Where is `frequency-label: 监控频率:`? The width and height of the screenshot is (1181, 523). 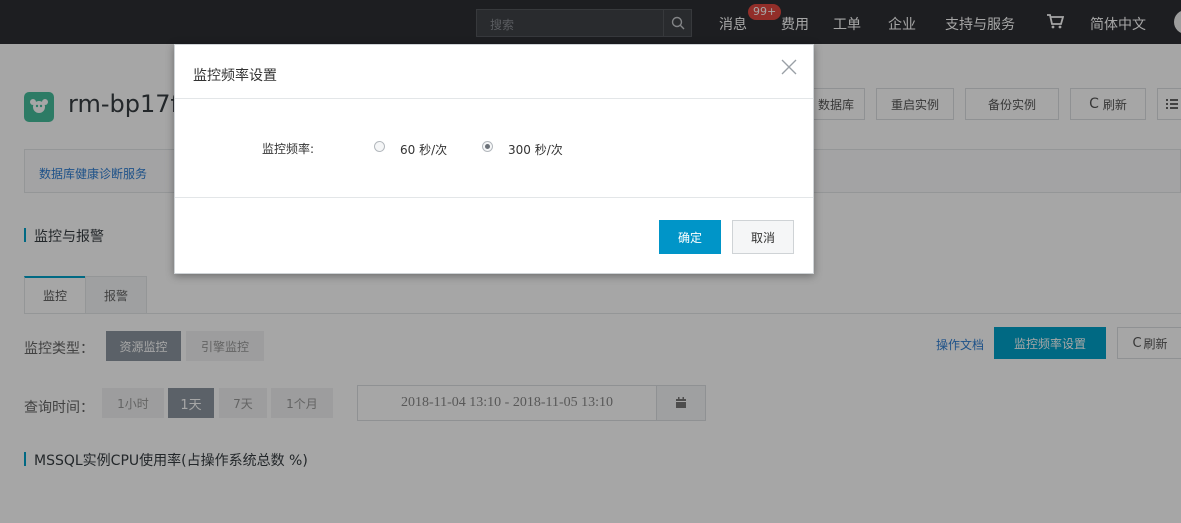 frequency-label: 监控频率: is located at coordinates (288, 149).